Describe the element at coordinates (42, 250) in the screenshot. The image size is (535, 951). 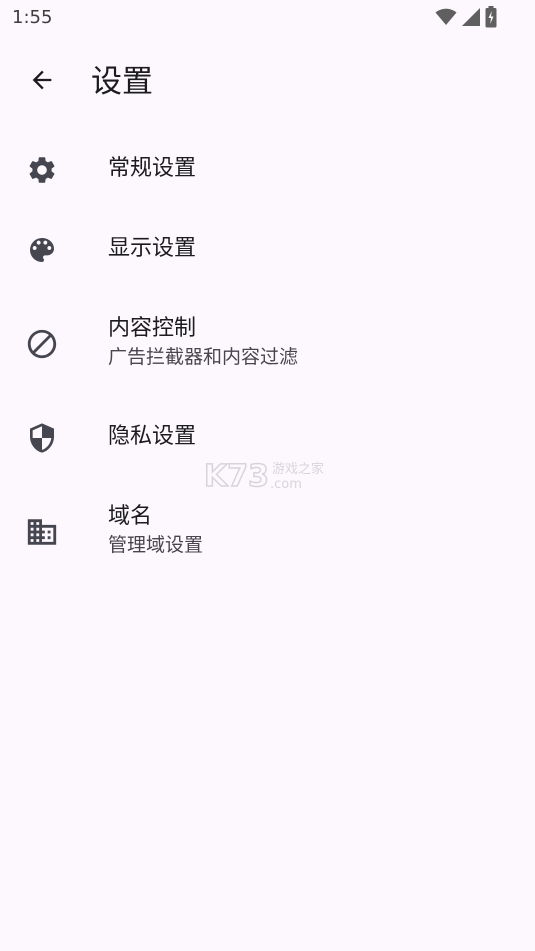
I see `palette-icon` at that location.